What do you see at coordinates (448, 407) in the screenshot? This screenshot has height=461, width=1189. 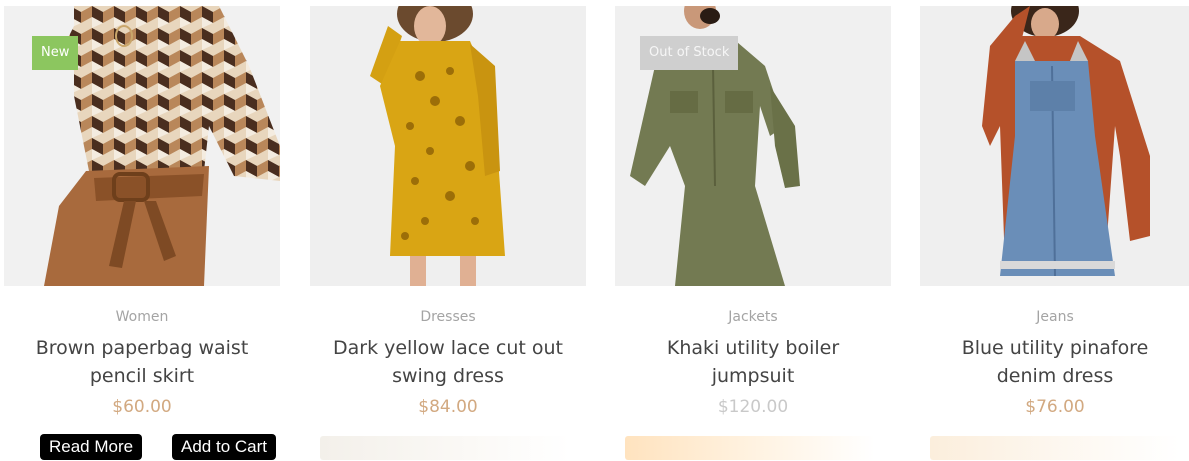 I see `product-price: $84.00` at bounding box center [448, 407].